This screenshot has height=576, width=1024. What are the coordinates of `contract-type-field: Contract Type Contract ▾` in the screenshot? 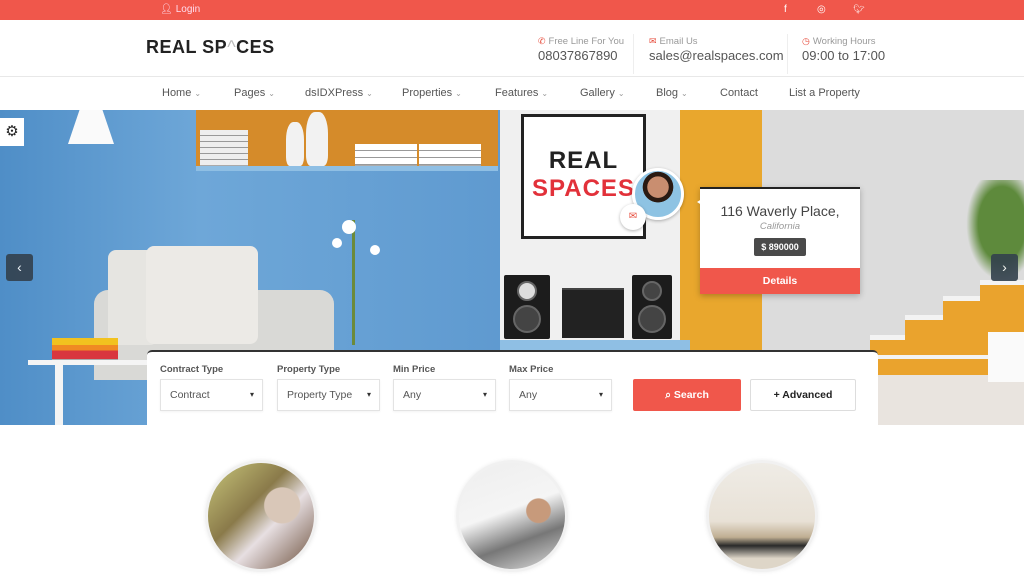 It's located at (211, 387).